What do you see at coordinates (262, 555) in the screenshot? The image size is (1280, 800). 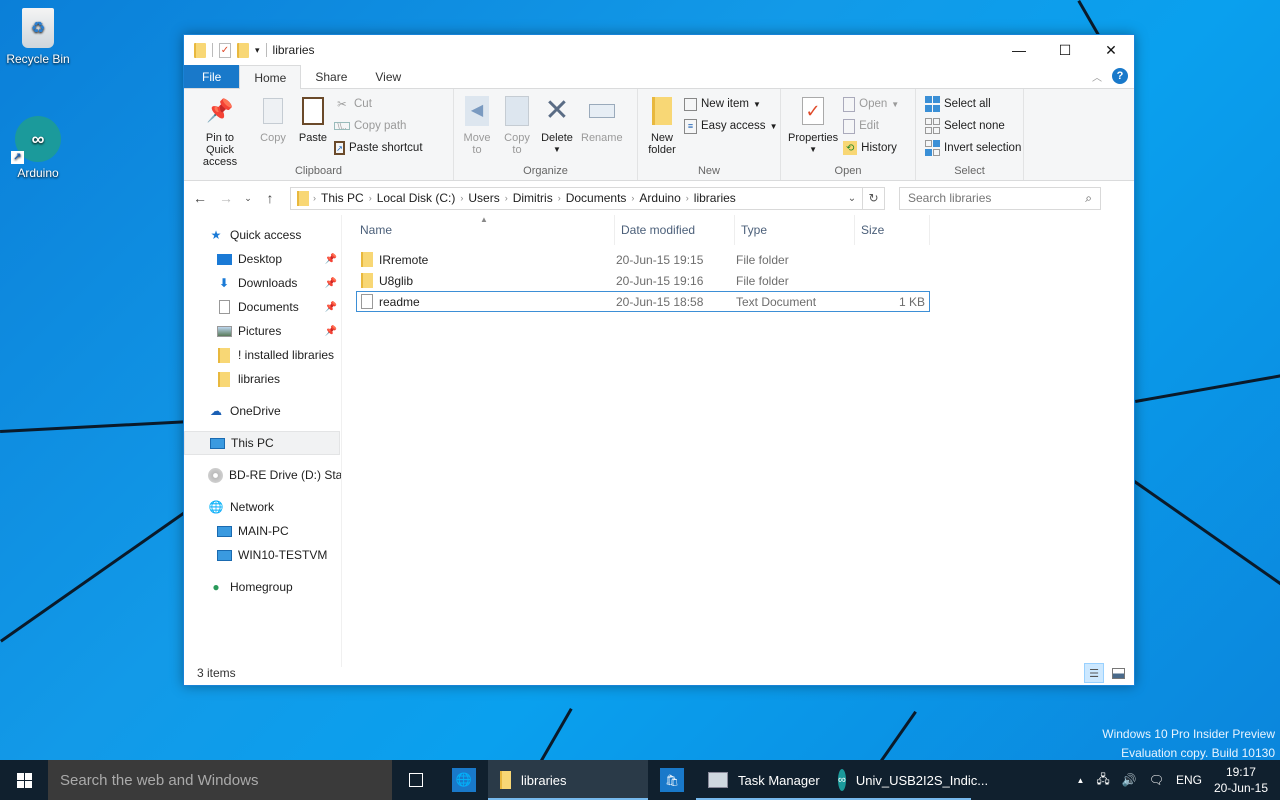 I see `nav-item-win10-testvm: WIN10-TESTVM` at bounding box center [262, 555].